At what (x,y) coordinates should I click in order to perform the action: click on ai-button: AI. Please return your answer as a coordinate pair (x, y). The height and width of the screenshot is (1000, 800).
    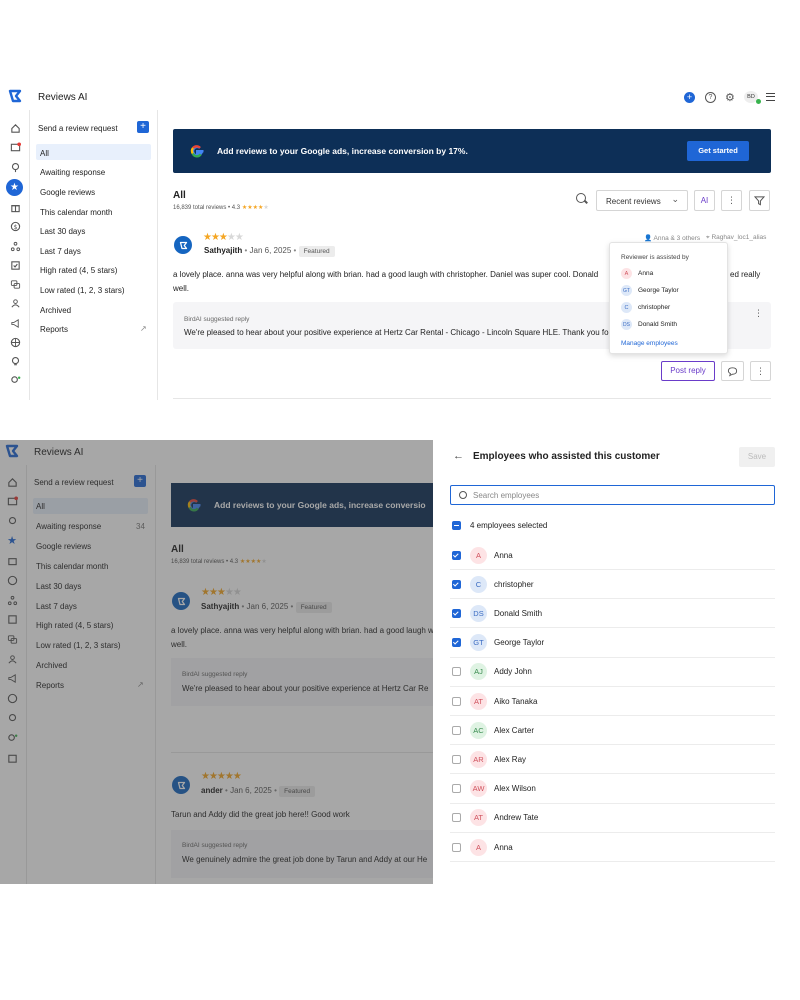
    Looking at the image, I should click on (704, 200).